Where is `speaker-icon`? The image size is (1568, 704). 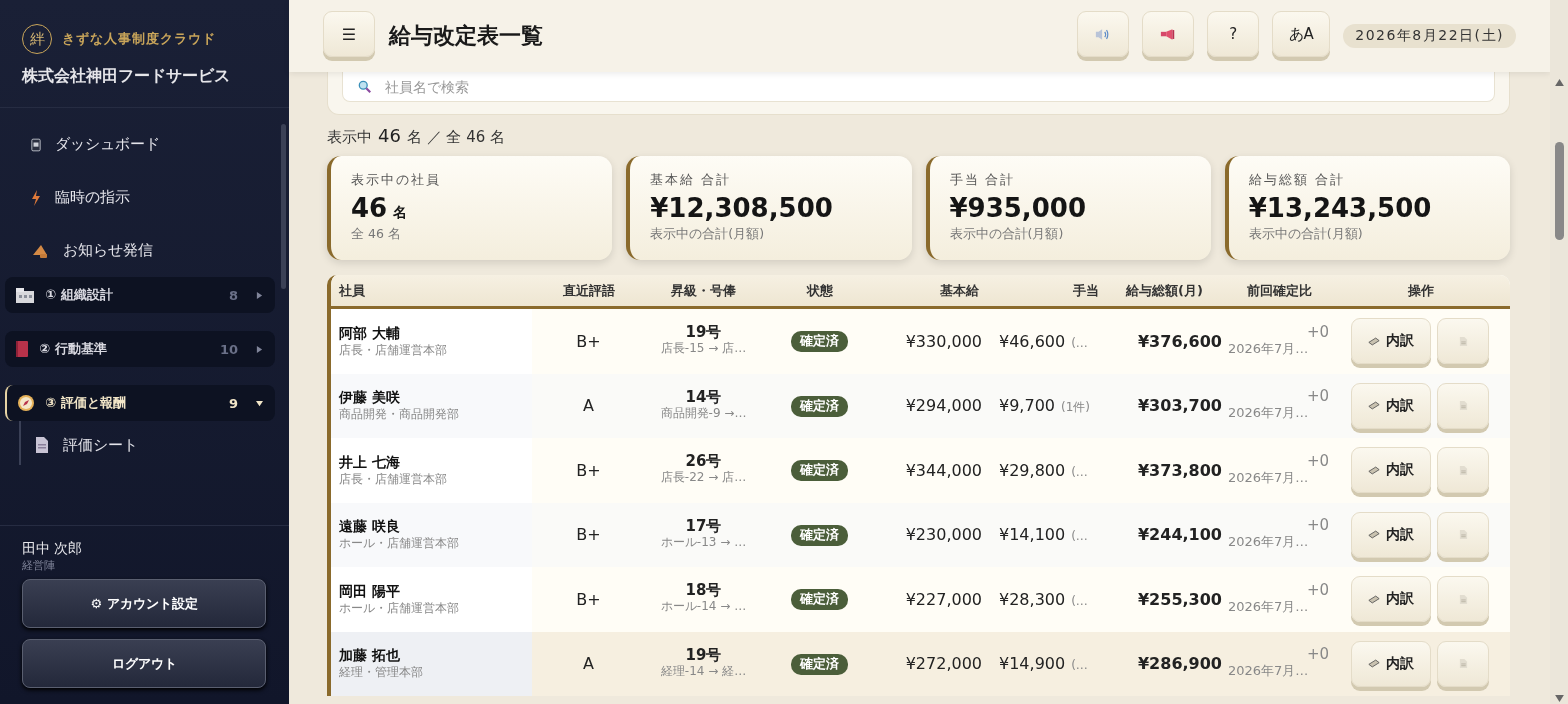 speaker-icon is located at coordinates (1103, 34).